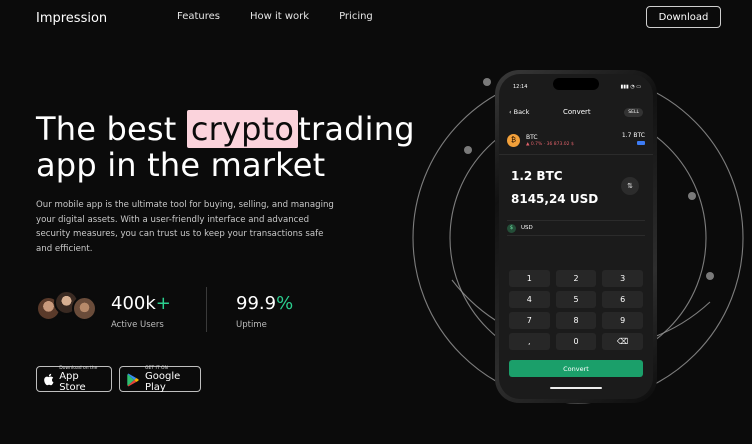 The height and width of the screenshot is (444, 752). Describe the element at coordinates (555, 199) in the screenshot. I see `fiat-amount: 8145,24 USD` at that location.